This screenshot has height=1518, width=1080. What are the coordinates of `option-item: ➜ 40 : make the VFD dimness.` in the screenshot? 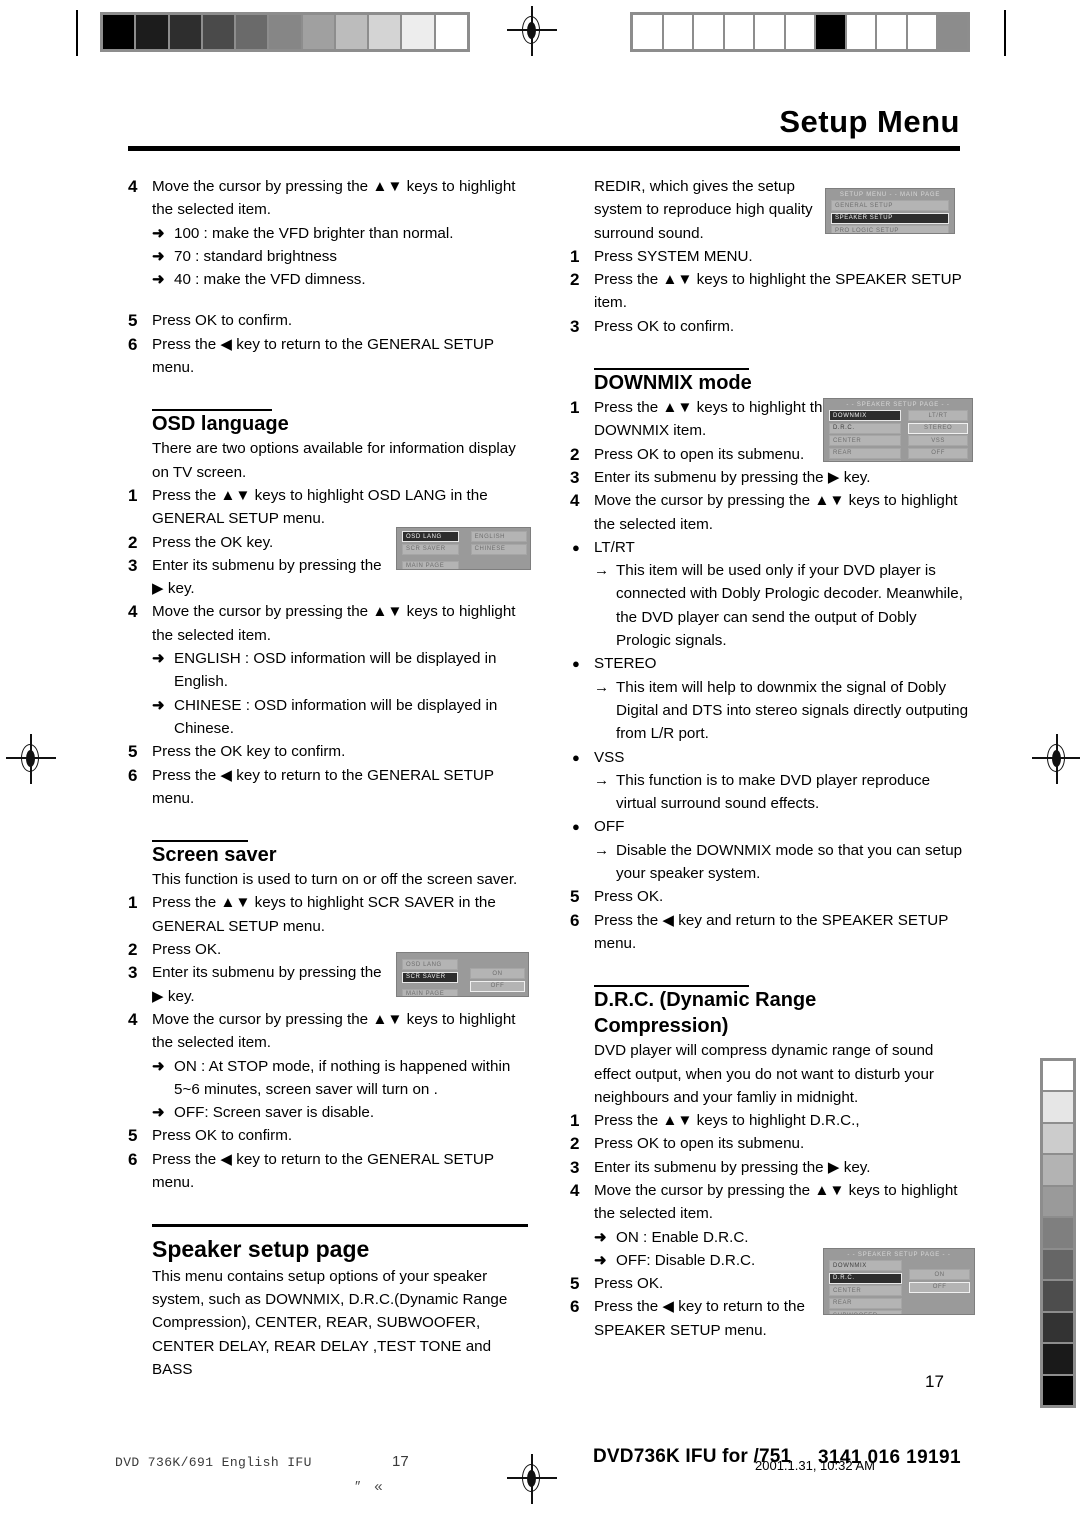 It's located at (328, 279).